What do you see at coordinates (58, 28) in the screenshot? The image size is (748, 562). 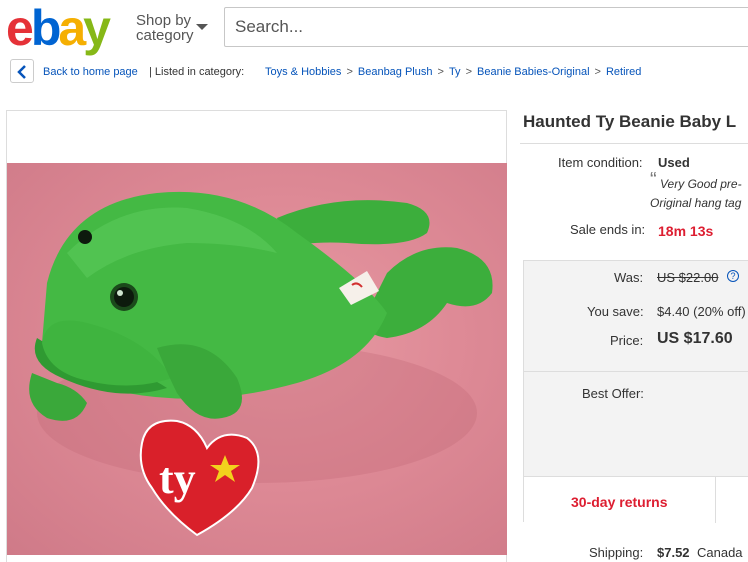 I see `ebay-logo: ebay` at bounding box center [58, 28].